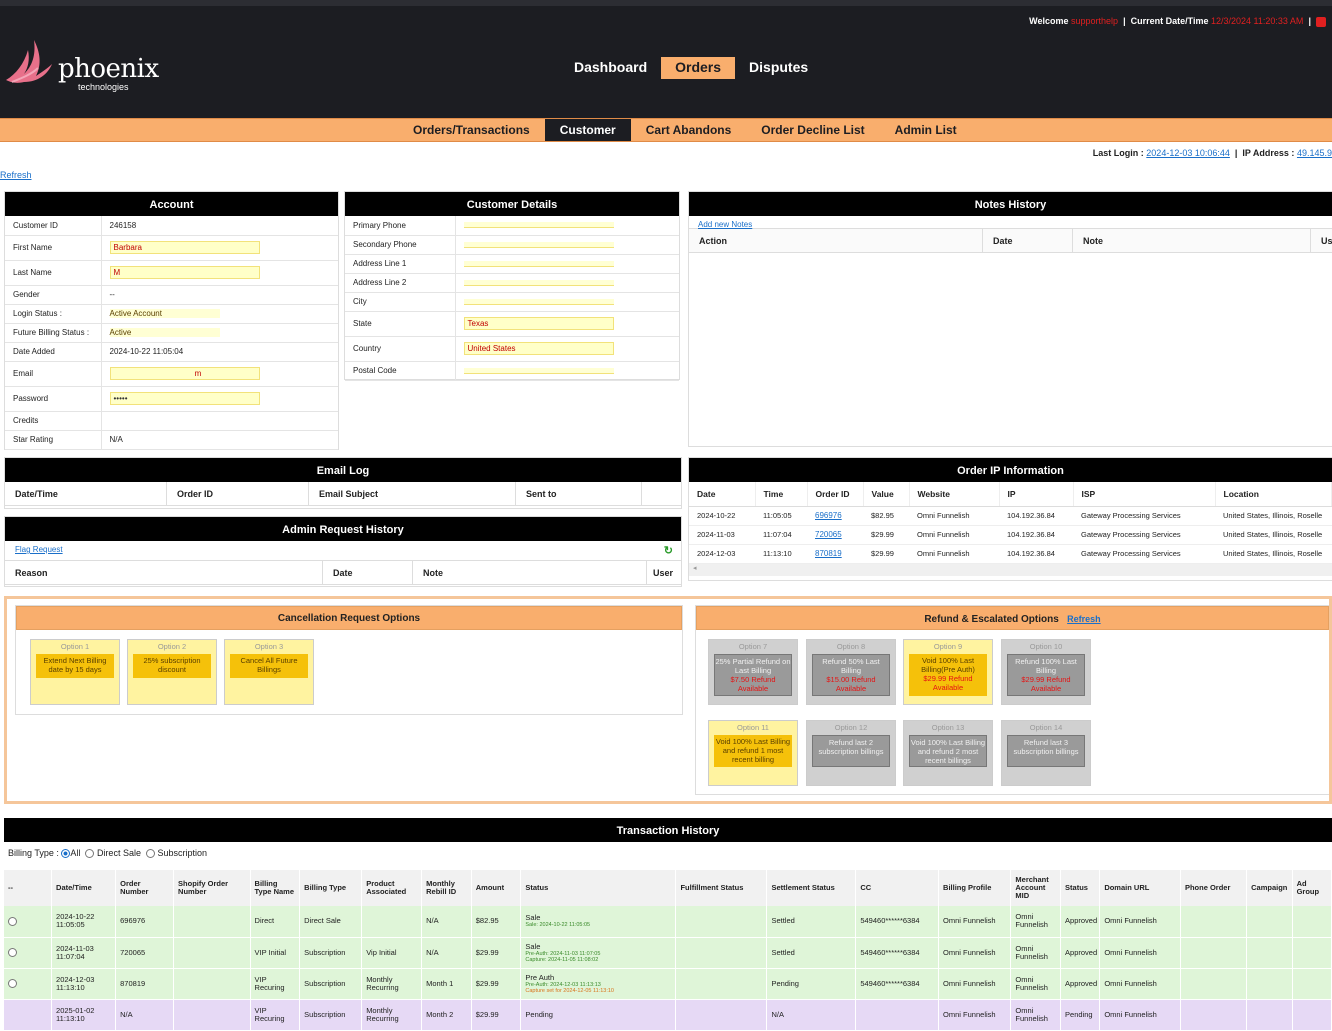 The image size is (1332, 1031). I want to click on tx-settlement: N/A, so click(811, 1015).